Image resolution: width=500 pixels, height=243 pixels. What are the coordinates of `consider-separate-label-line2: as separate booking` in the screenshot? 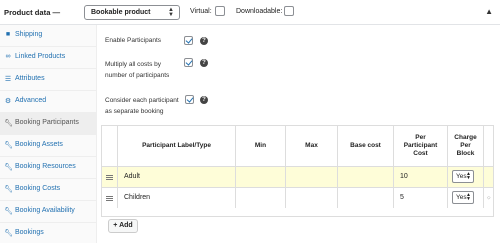 It's located at (134, 111).